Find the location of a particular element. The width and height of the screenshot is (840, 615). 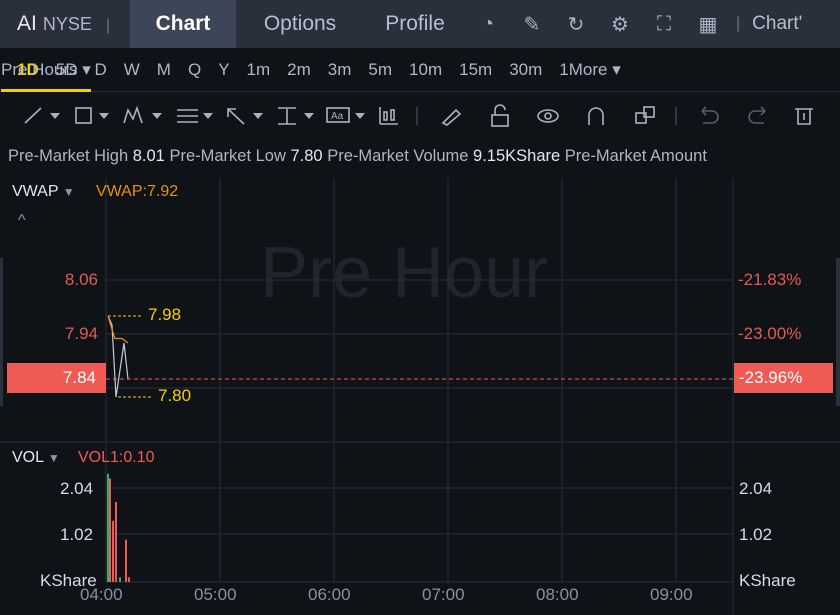

vwap-line is located at coordinates (118, 329).